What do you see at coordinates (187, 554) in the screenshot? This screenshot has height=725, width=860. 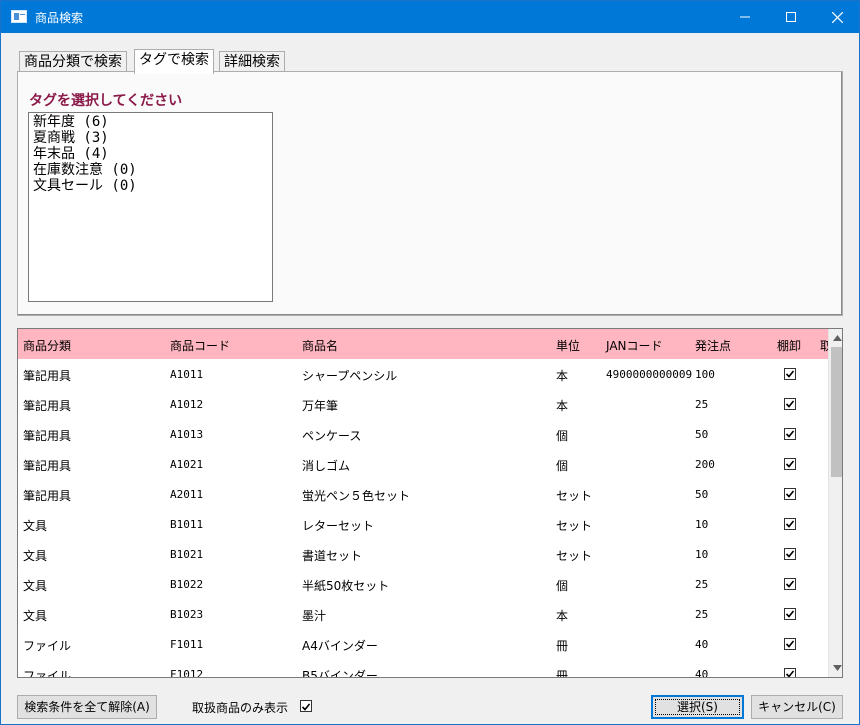 I see `cell-code: B1021` at bounding box center [187, 554].